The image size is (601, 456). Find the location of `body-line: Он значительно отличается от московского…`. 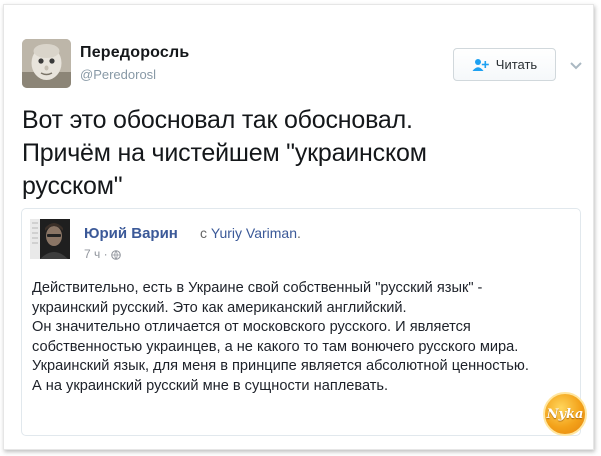

body-line: Он значительно отличается от московского… is located at coordinates (251, 327).